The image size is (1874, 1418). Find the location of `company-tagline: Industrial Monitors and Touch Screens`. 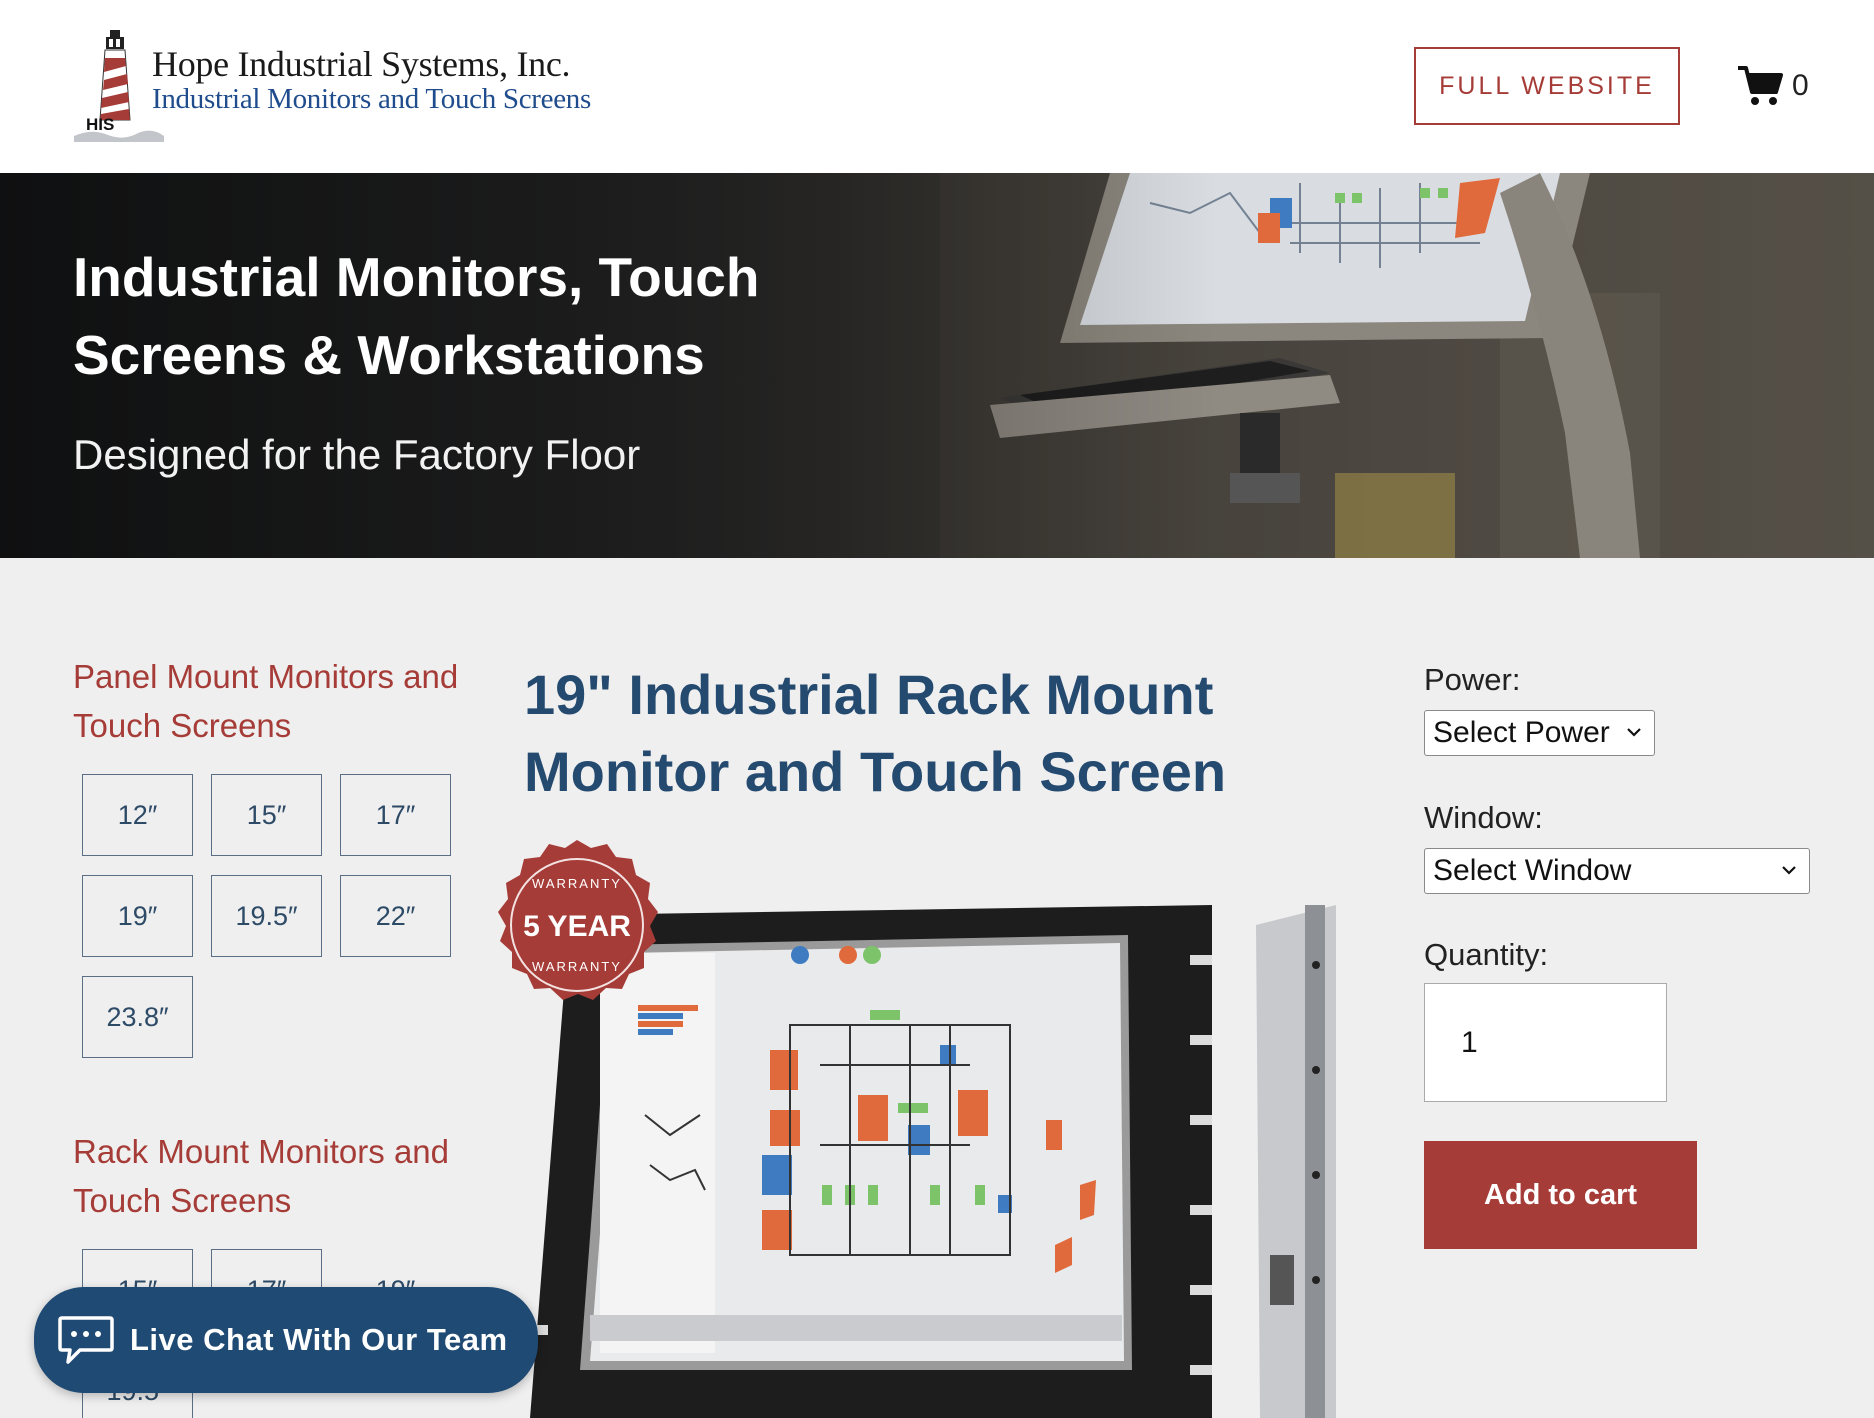

company-tagline: Industrial Monitors and Touch Screens is located at coordinates (371, 99).